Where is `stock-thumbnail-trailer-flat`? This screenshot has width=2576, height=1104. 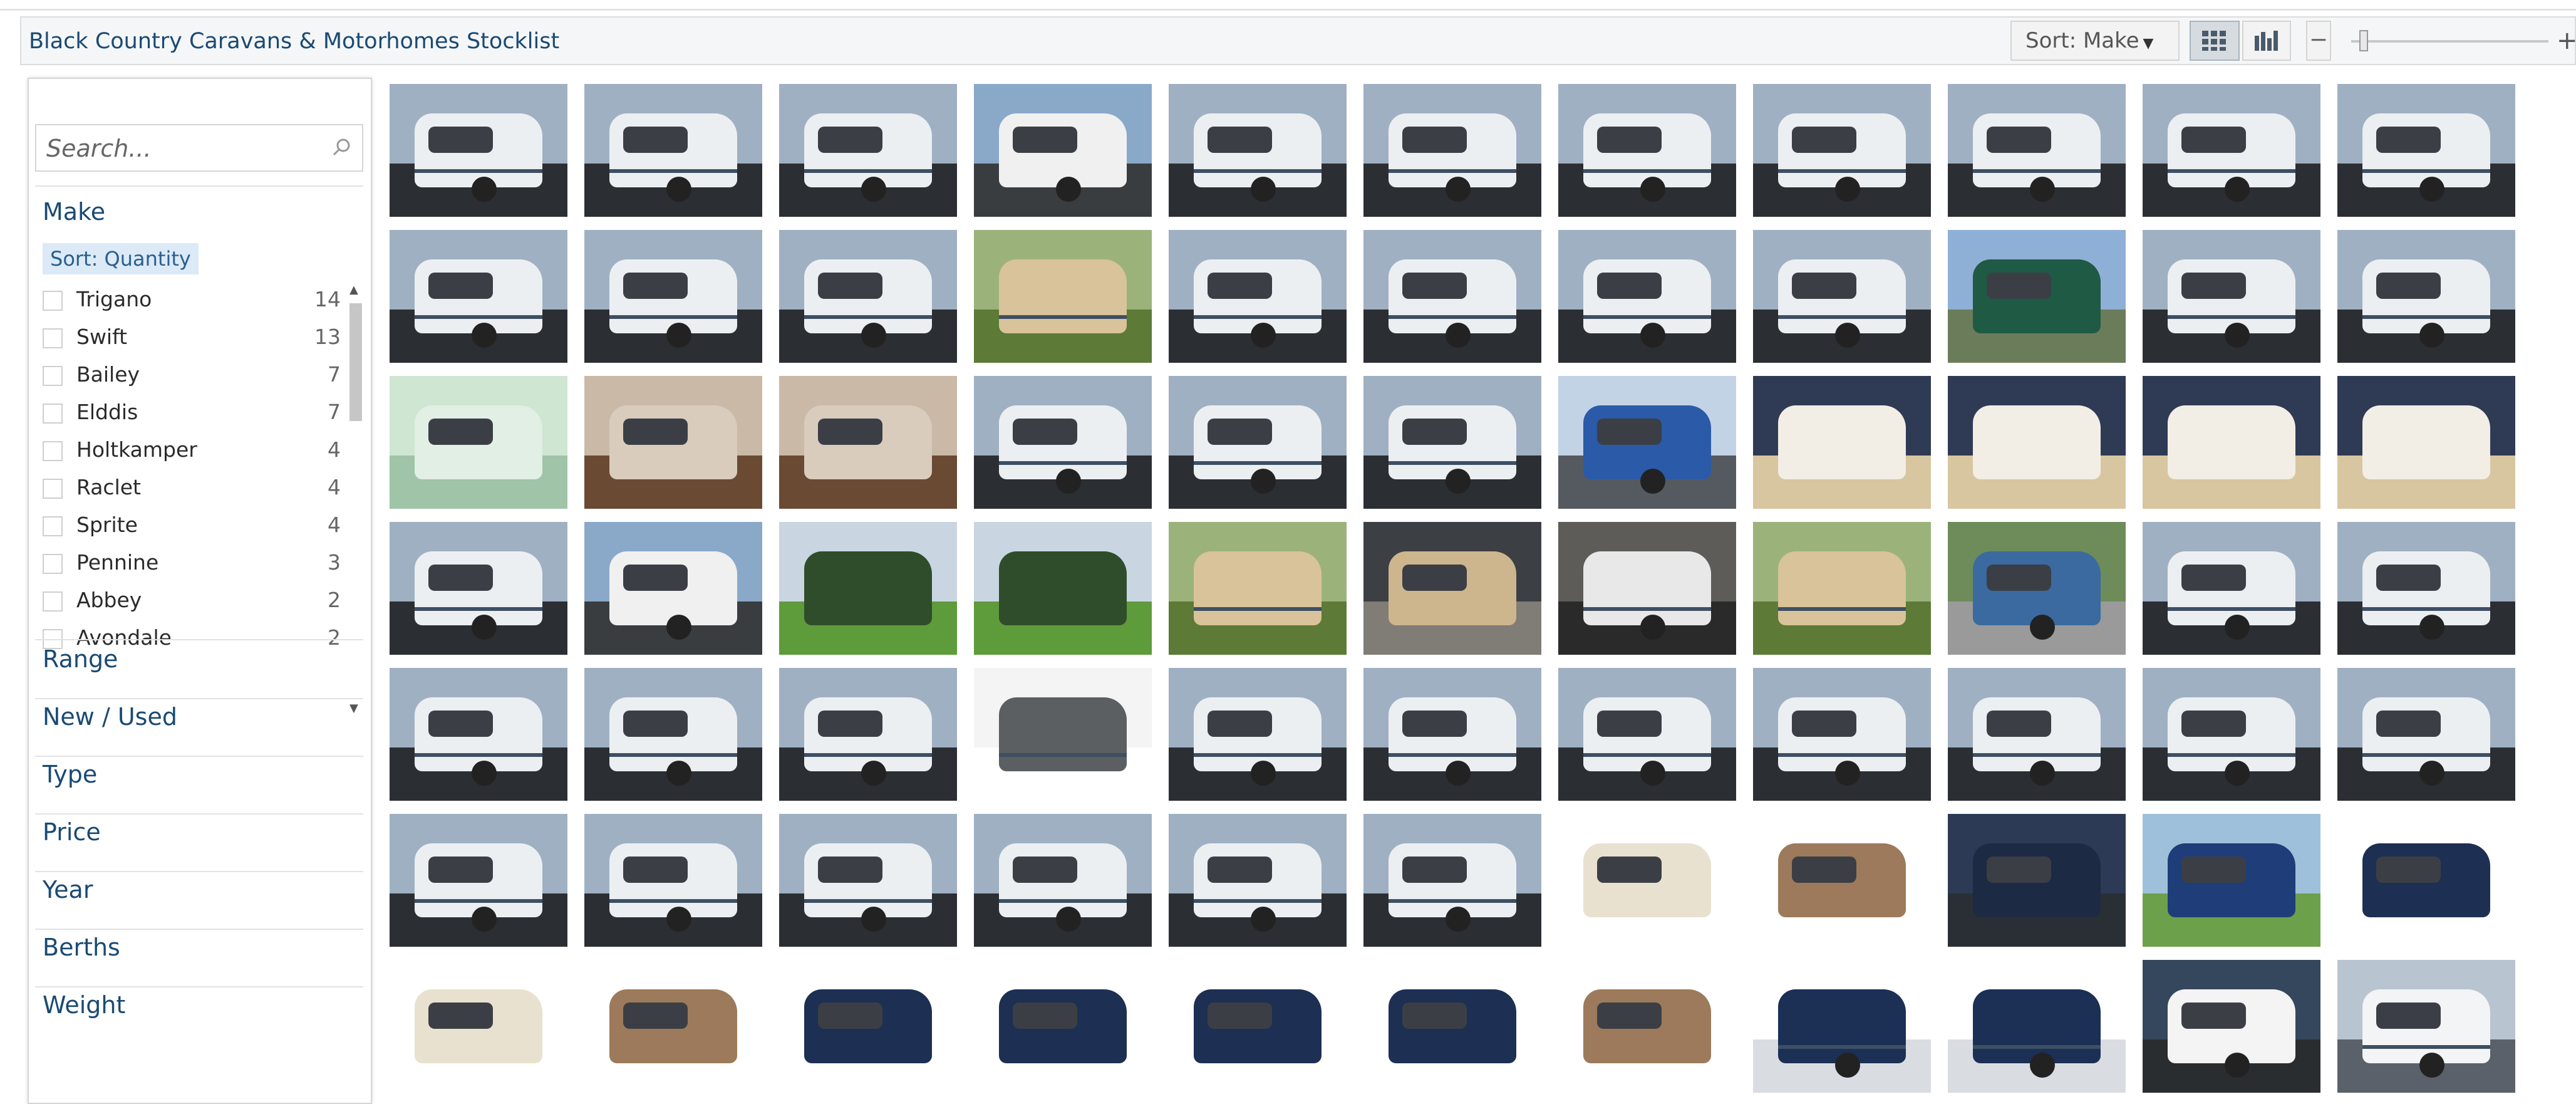
stock-thumbnail-trailer-flat is located at coordinates (1647, 588).